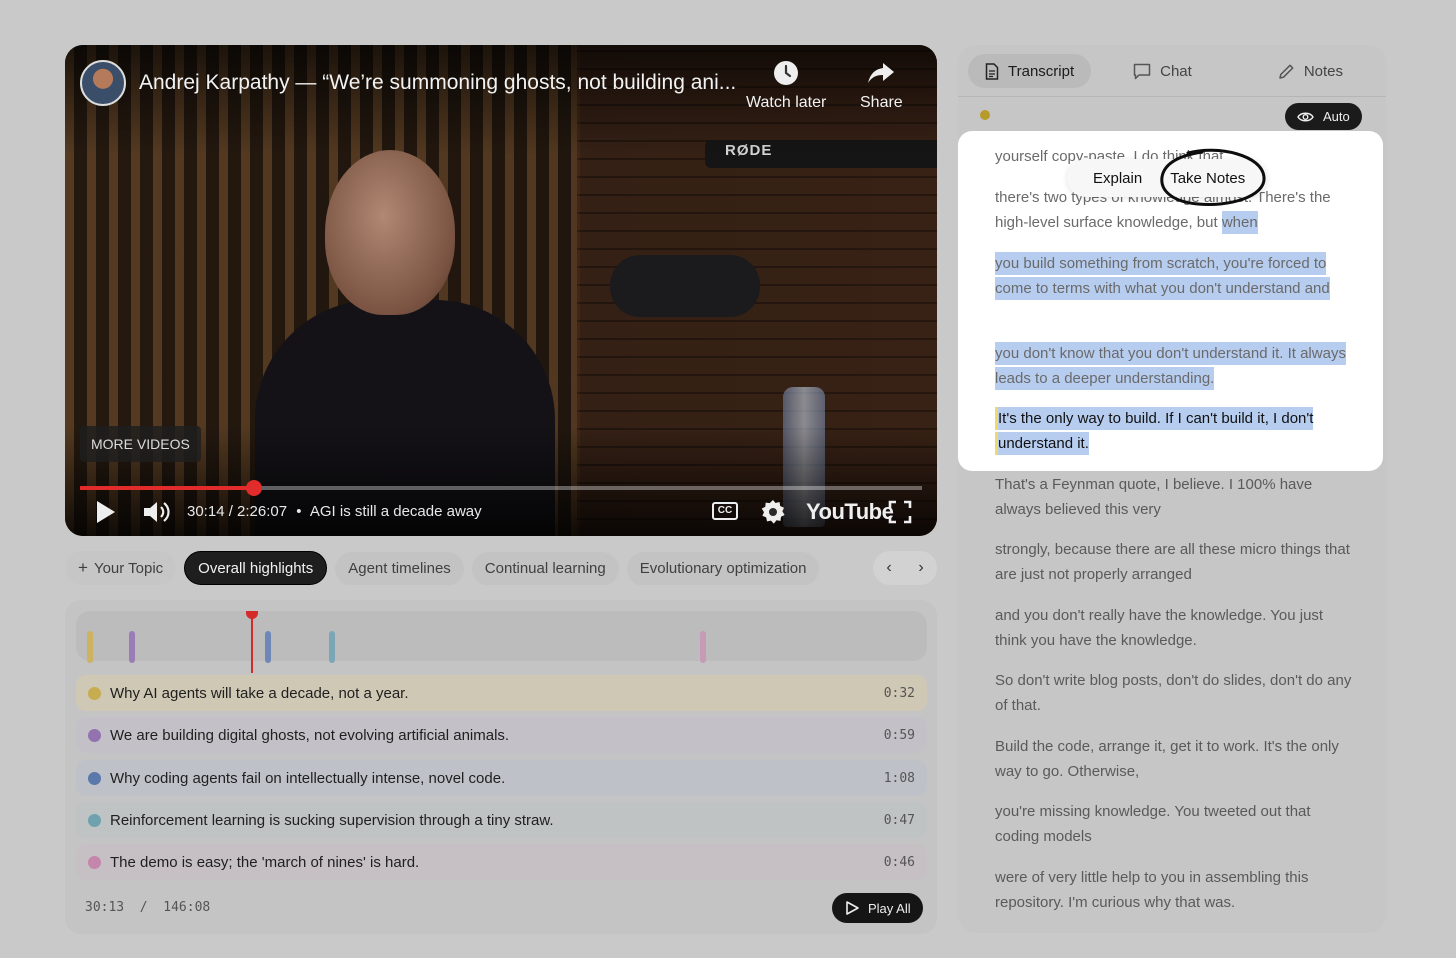 Image resolution: width=1456 pixels, height=958 pixels. Describe the element at coordinates (1213, 177) in the screenshot. I see `hand-drawn-circle-annotation` at that location.